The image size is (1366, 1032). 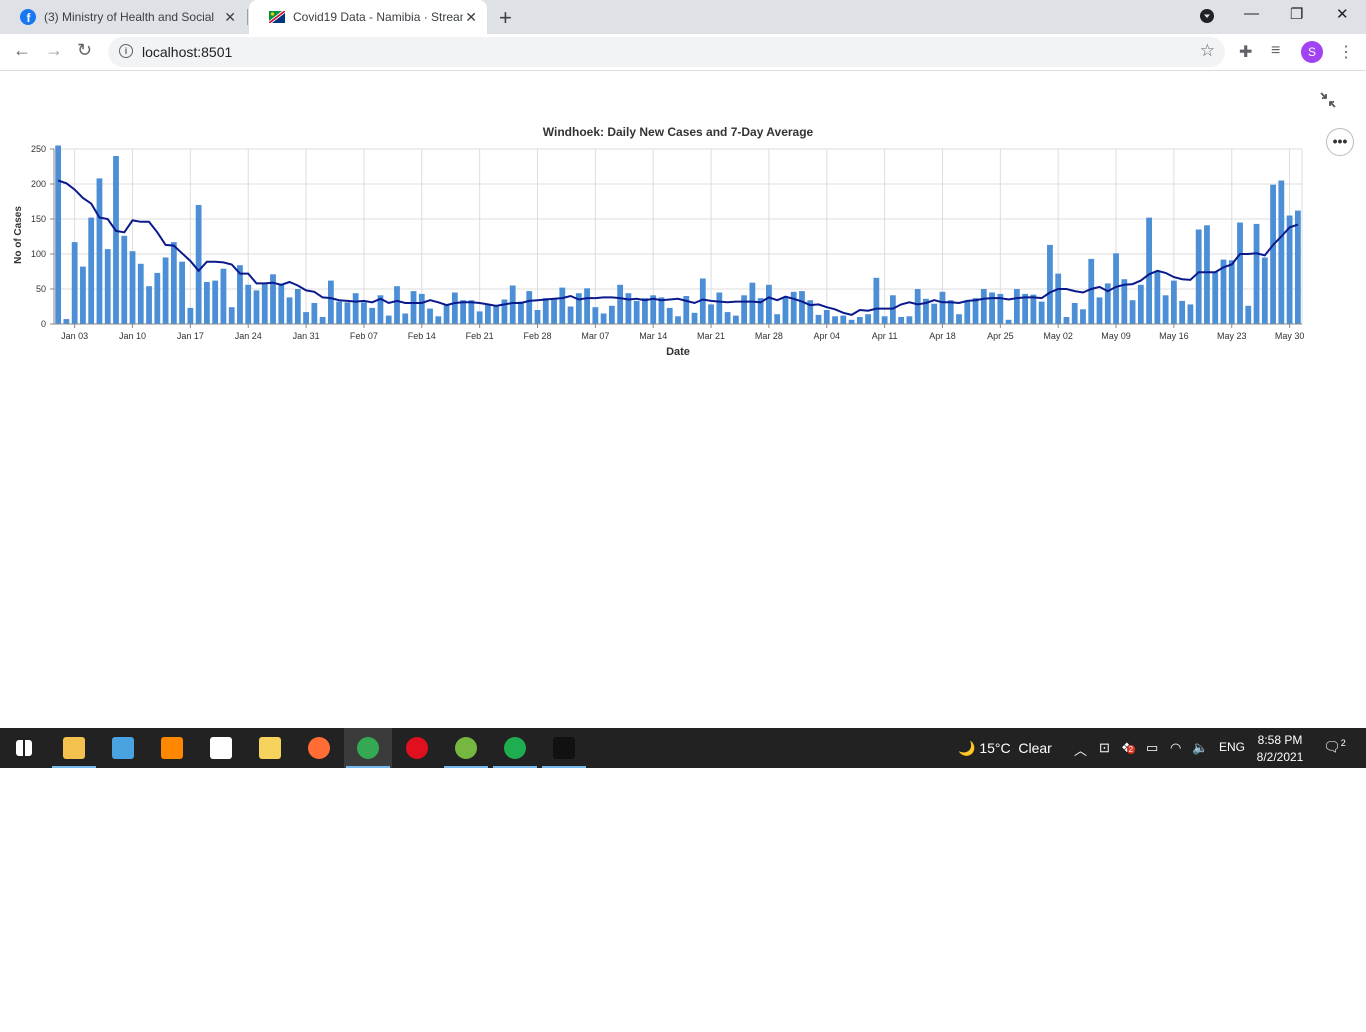 I want to click on y-tick-label: 150, so click(x=38, y=219).